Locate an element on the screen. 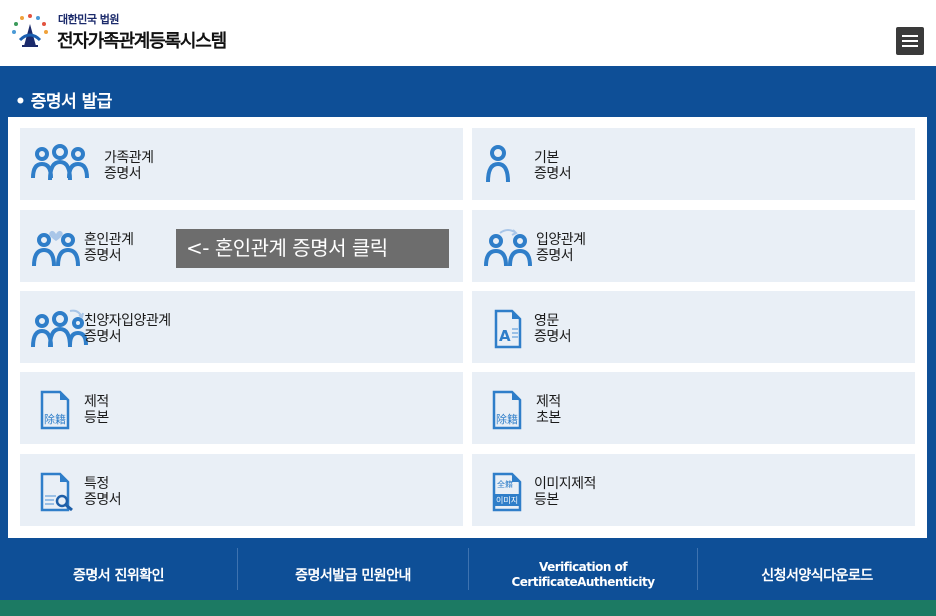 The width and height of the screenshot is (936, 616). full-adoption-icon is located at coordinates (59, 328).